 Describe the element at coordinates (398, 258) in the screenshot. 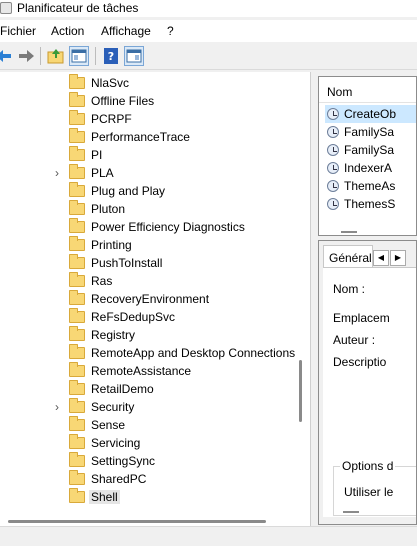

I see `tab-scroll-right-icon: ▶` at that location.